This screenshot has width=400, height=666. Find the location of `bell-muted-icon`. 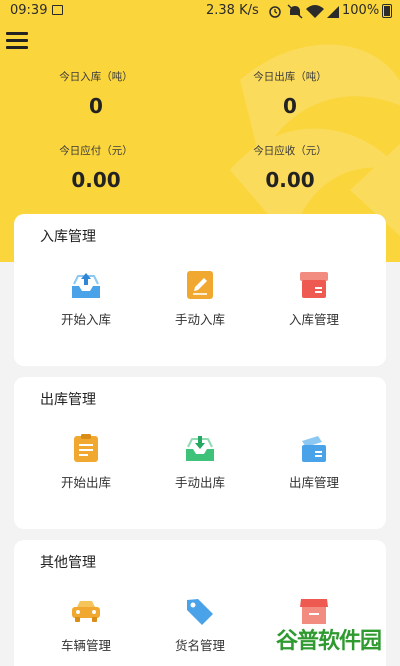

bell-muted-icon is located at coordinates (295, 11).